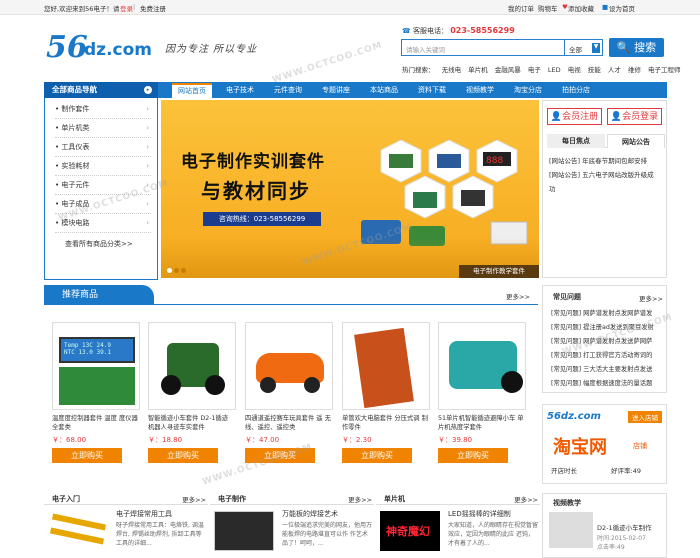 This screenshot has height=558, width=700. What do you see at coordinates (576, 141) in the screenshot?
I see `tab-daily-focus: 每日焦点` at bounding box center [576, 141].